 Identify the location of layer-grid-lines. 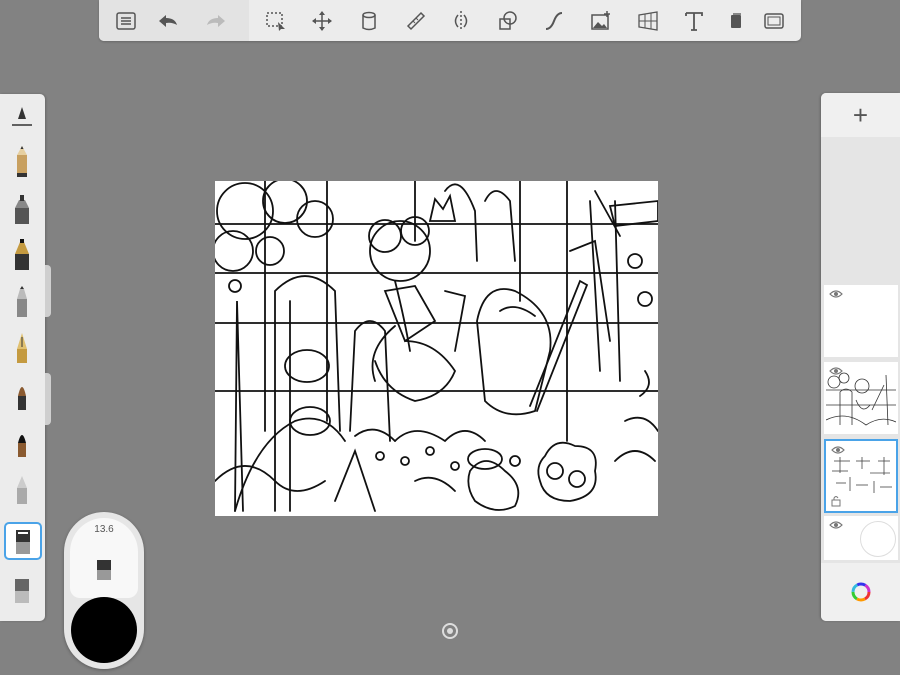
(861, 476).